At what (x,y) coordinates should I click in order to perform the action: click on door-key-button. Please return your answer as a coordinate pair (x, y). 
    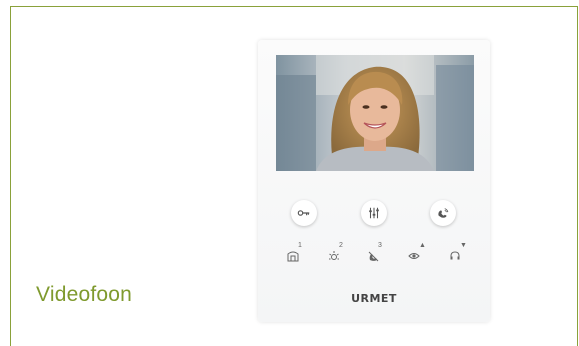
    Looking at the image, I should click on (304, 213).